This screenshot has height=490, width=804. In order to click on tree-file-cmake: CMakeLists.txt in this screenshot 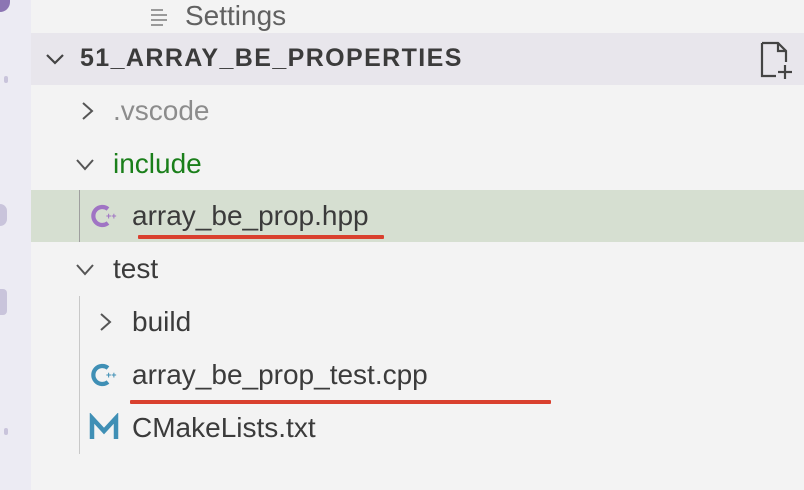, I will do `click(417, 428)`.